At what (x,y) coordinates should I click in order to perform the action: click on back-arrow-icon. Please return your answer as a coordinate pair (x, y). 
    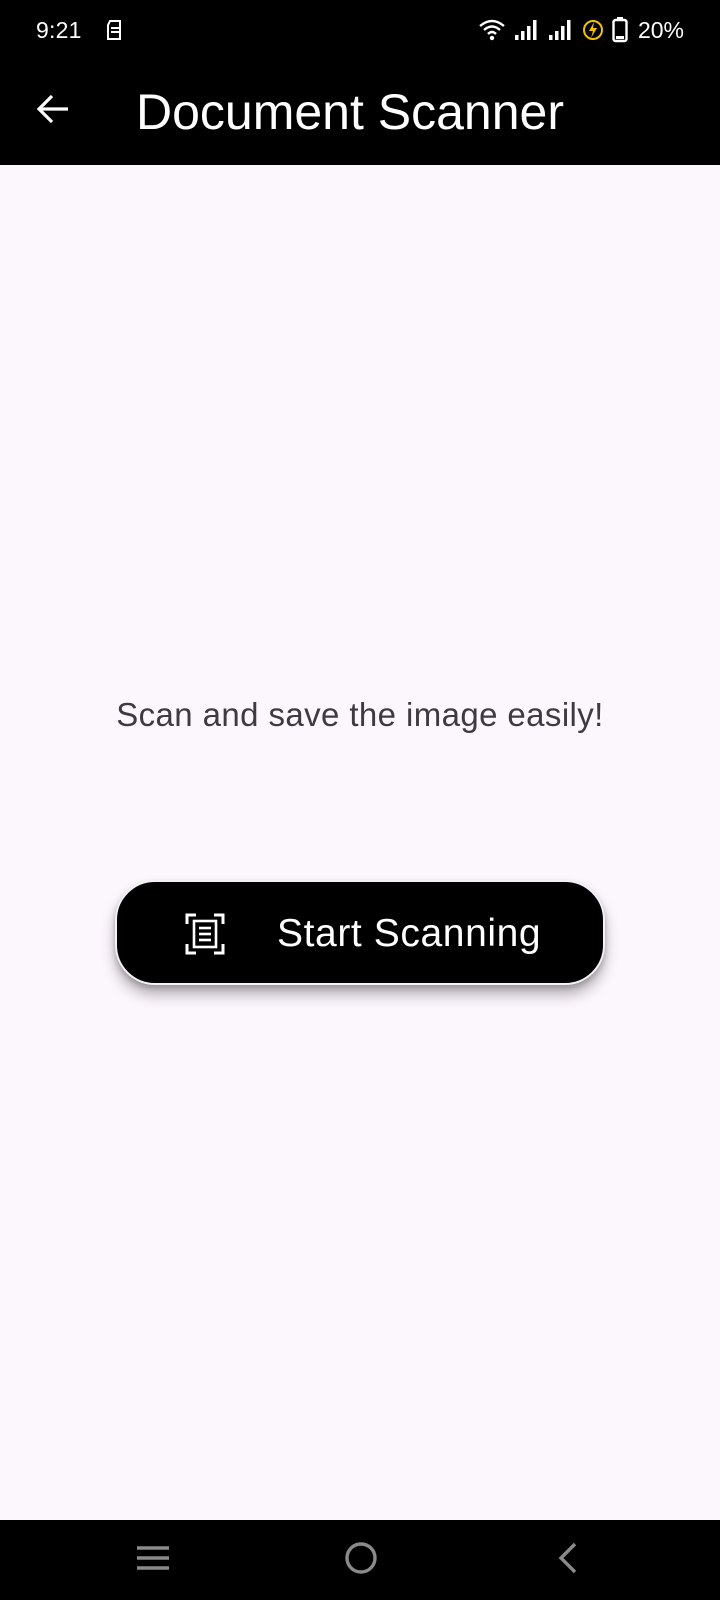
    Looking at the image, I should click on (53, 111).